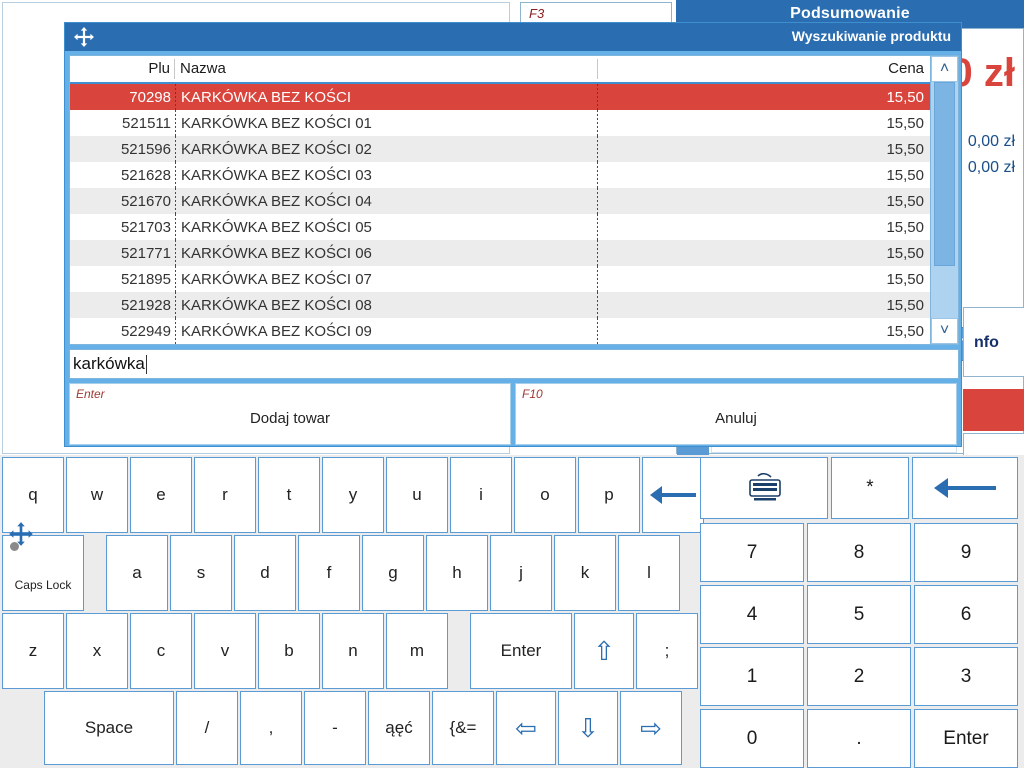  What do you see at coordinates (965, 488) in the screenshot?
I see `numpad-backspace-key` at bounding box center [965, 488].